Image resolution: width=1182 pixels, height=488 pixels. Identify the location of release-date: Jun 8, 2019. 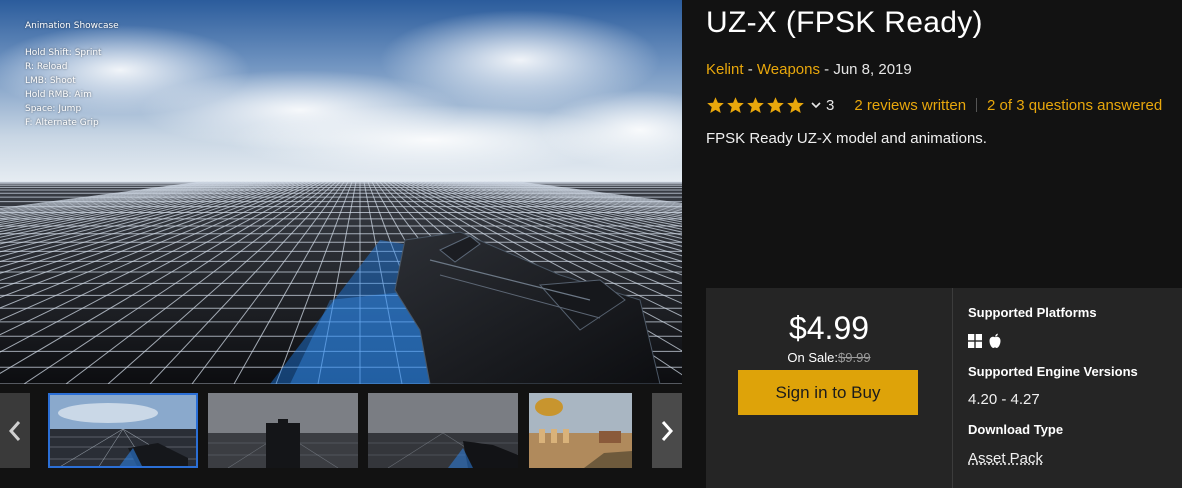
(872, 69).